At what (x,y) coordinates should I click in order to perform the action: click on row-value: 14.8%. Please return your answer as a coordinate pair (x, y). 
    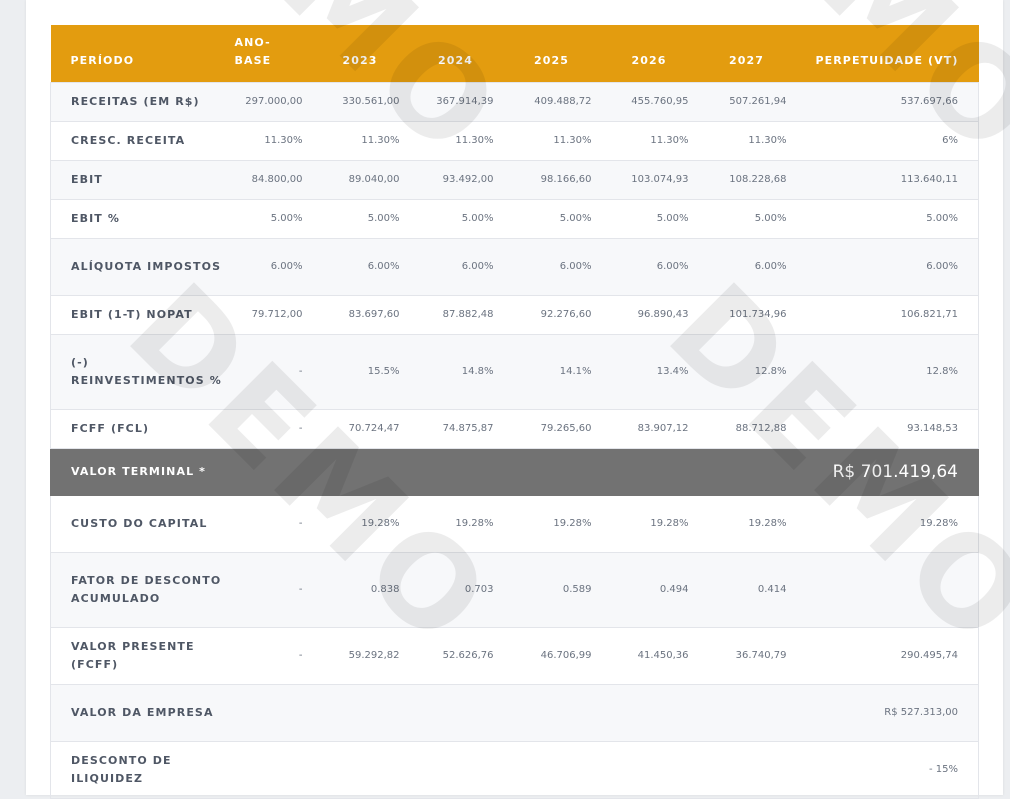
    Looking at the image, I should click on (477, 371).